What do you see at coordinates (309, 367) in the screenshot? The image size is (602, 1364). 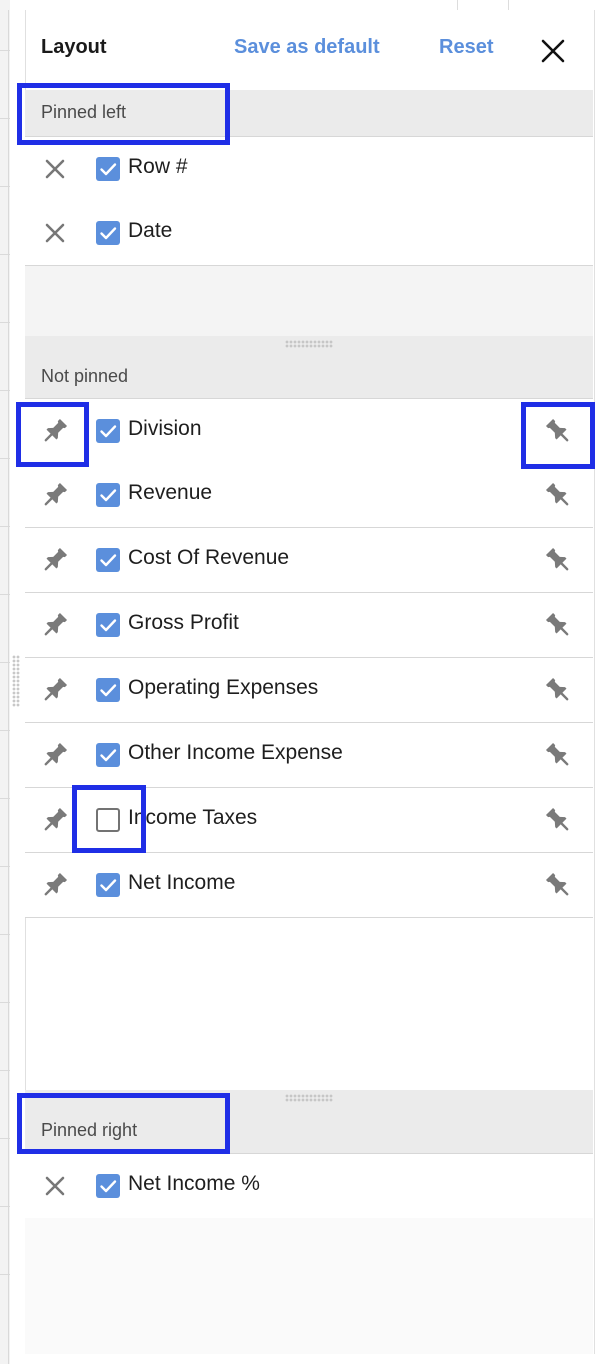 I see `section-not-pinned-header: Not pinned` at bounding box center [309, 367].